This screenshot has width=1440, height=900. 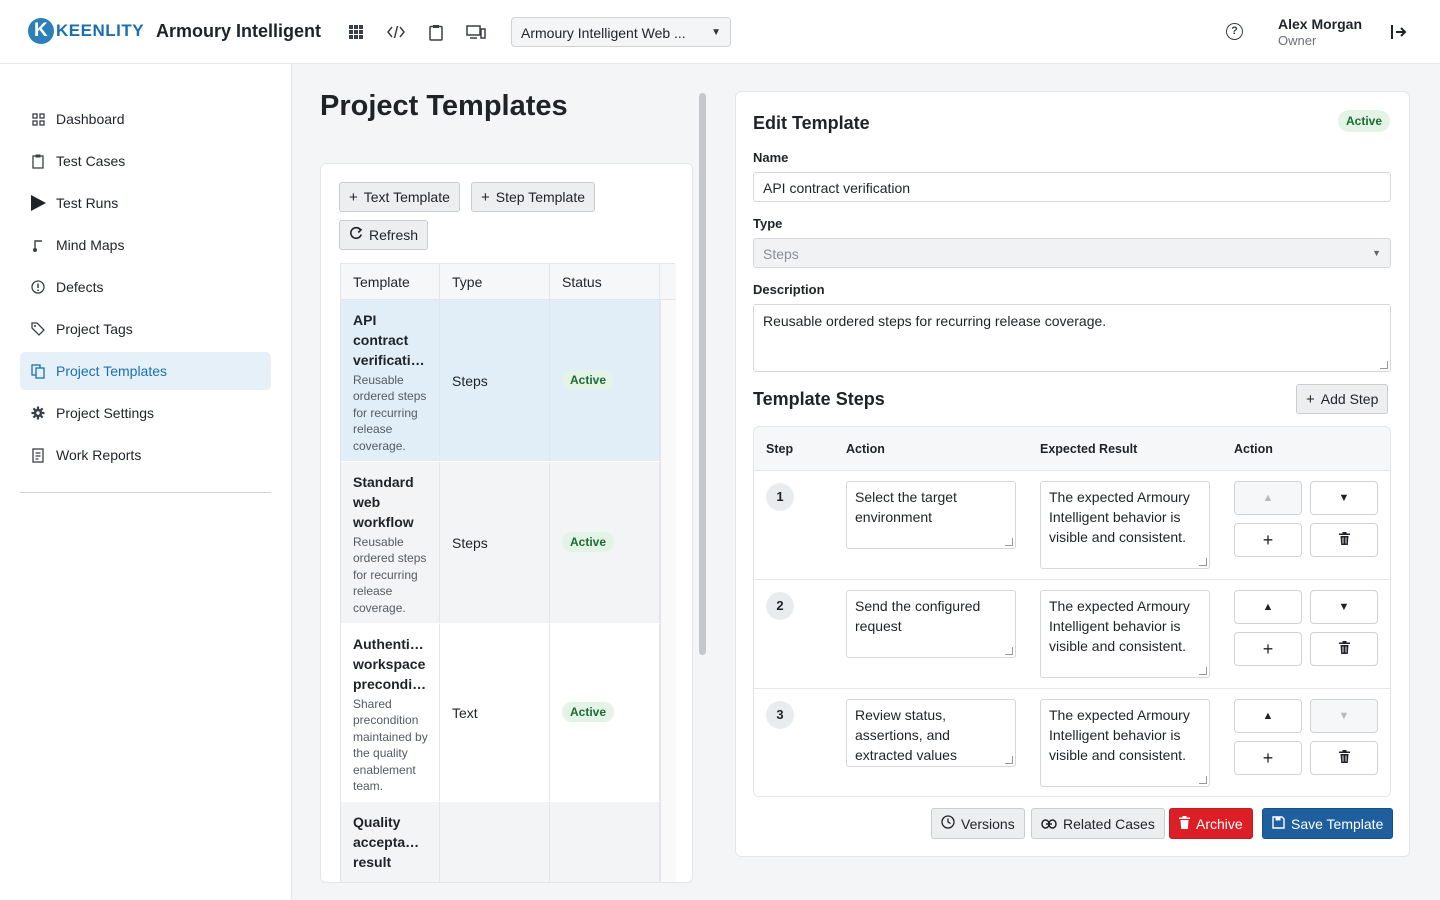 What do you see at coordinates (1349, 399) in the screenshot?
I see `button-label: Add Step` at bounding box center [1349, 399].